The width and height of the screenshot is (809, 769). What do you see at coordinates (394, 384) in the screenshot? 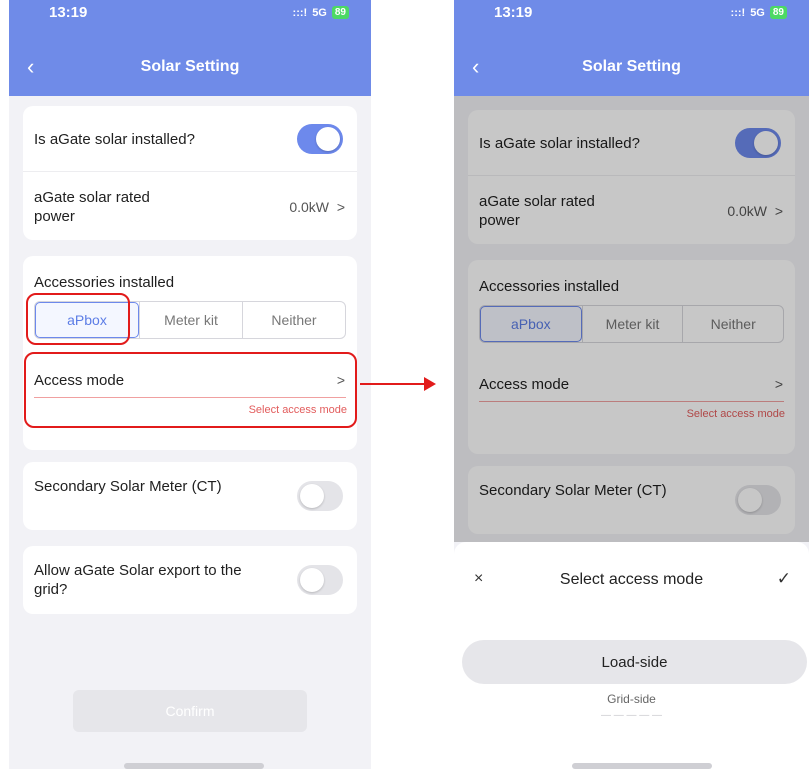
I see `arrow-line` at bounding box center [394, 384].